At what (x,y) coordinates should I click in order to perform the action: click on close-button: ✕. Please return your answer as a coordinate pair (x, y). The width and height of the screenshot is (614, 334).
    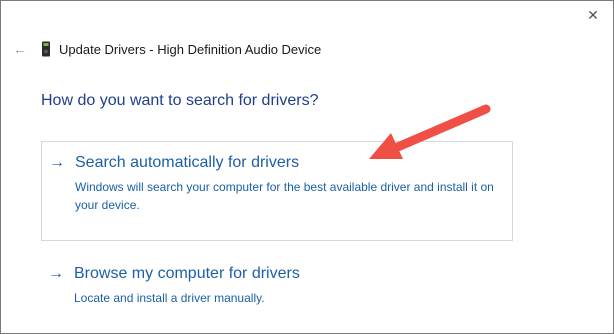
    Looking at the image, I should click on (593, 15).